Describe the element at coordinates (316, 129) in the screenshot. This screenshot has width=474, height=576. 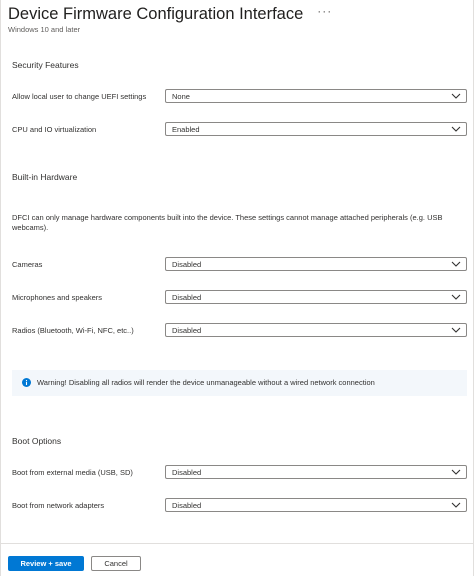
I see `dropdown-cpu-io-virtualization: Enabled` at that location.